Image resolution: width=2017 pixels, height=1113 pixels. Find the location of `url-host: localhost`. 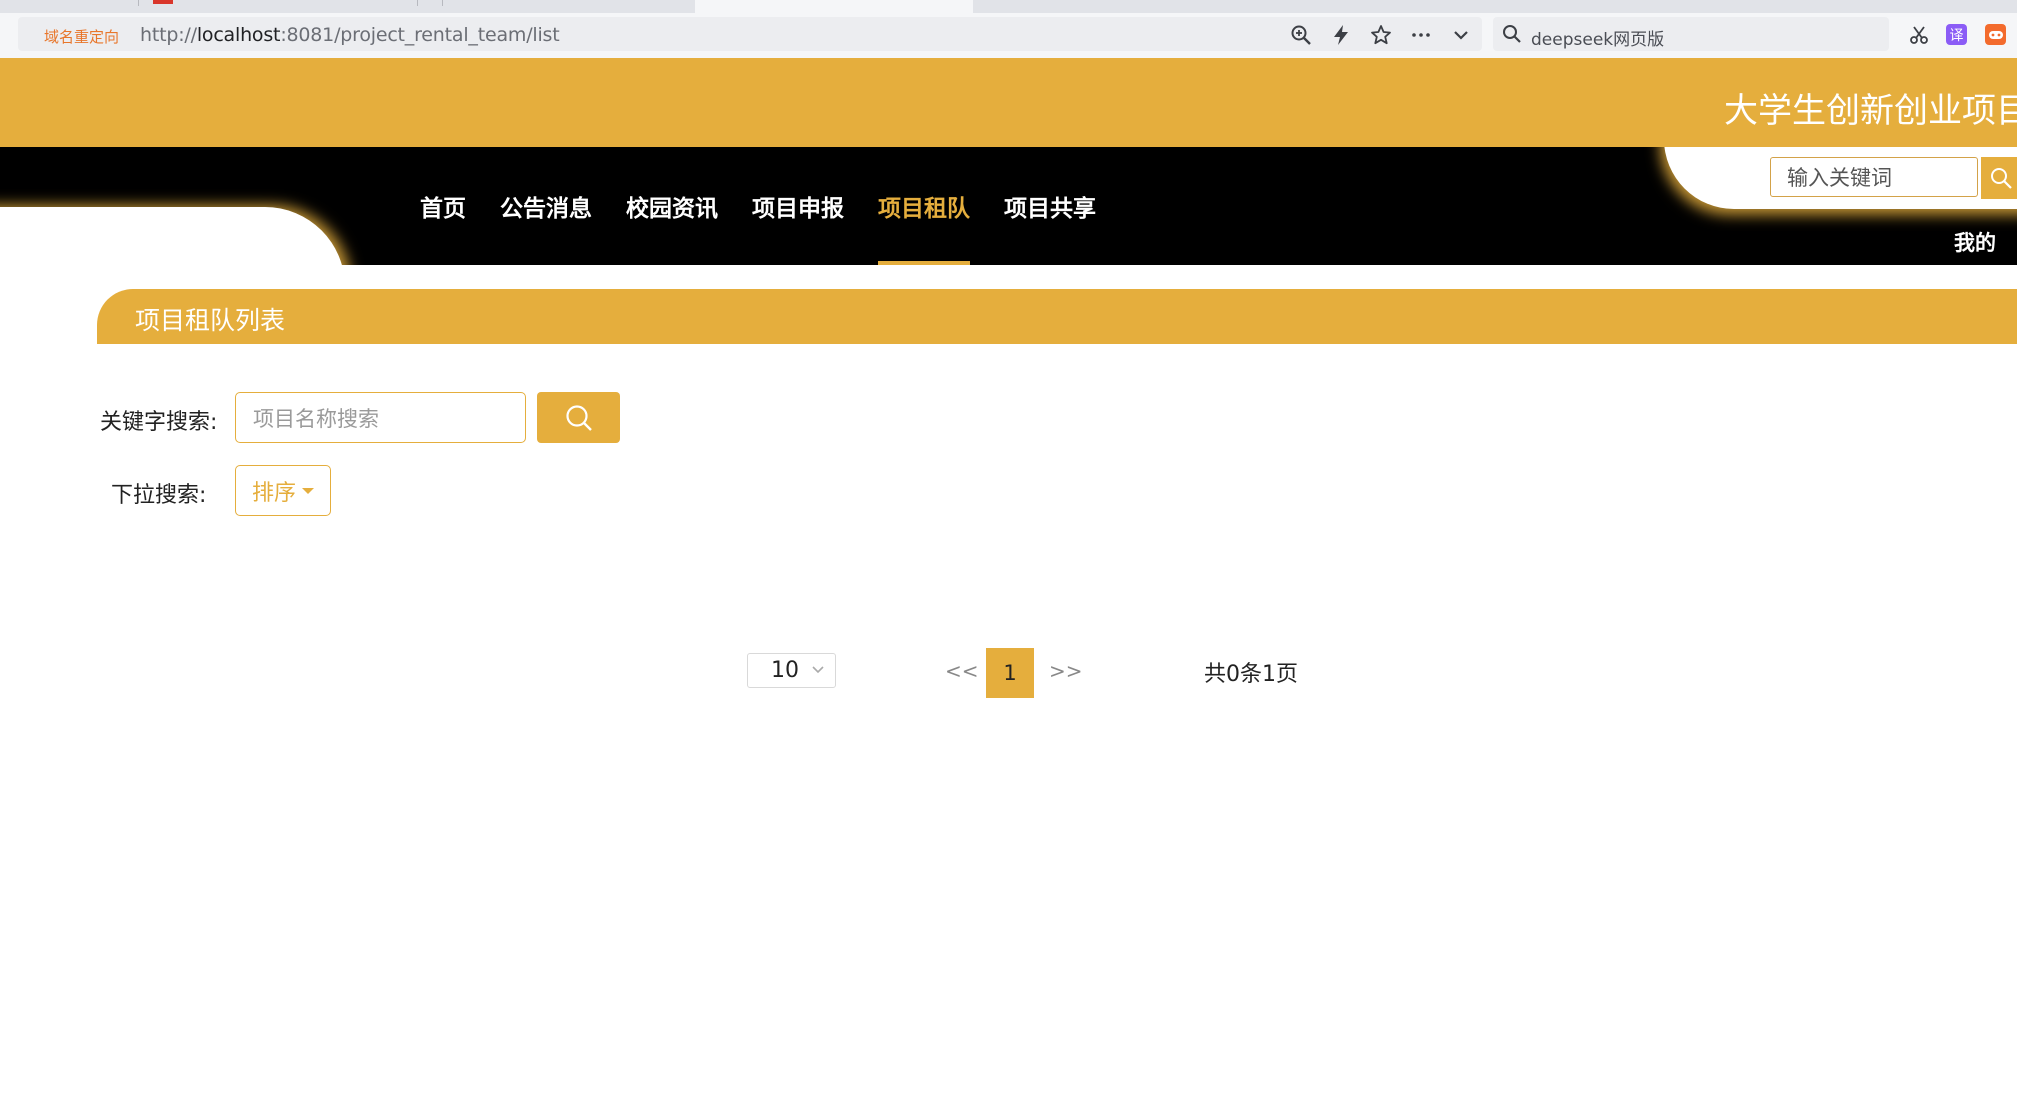

url-host: localhost is located at coordinates (238, 35).